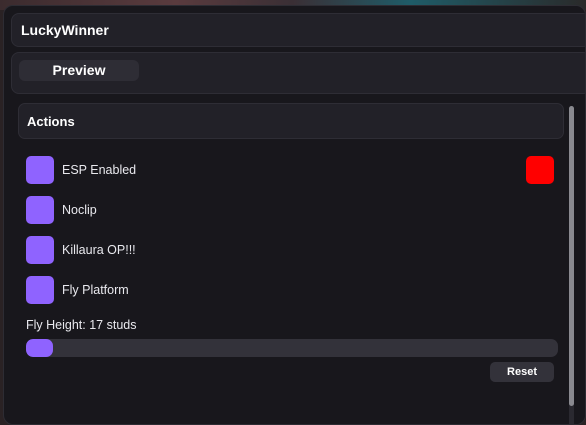 The width and height of the screenshot is (586, 425). I want to click on toggle-row-esp: ESP Enabled, so click(291, 170).